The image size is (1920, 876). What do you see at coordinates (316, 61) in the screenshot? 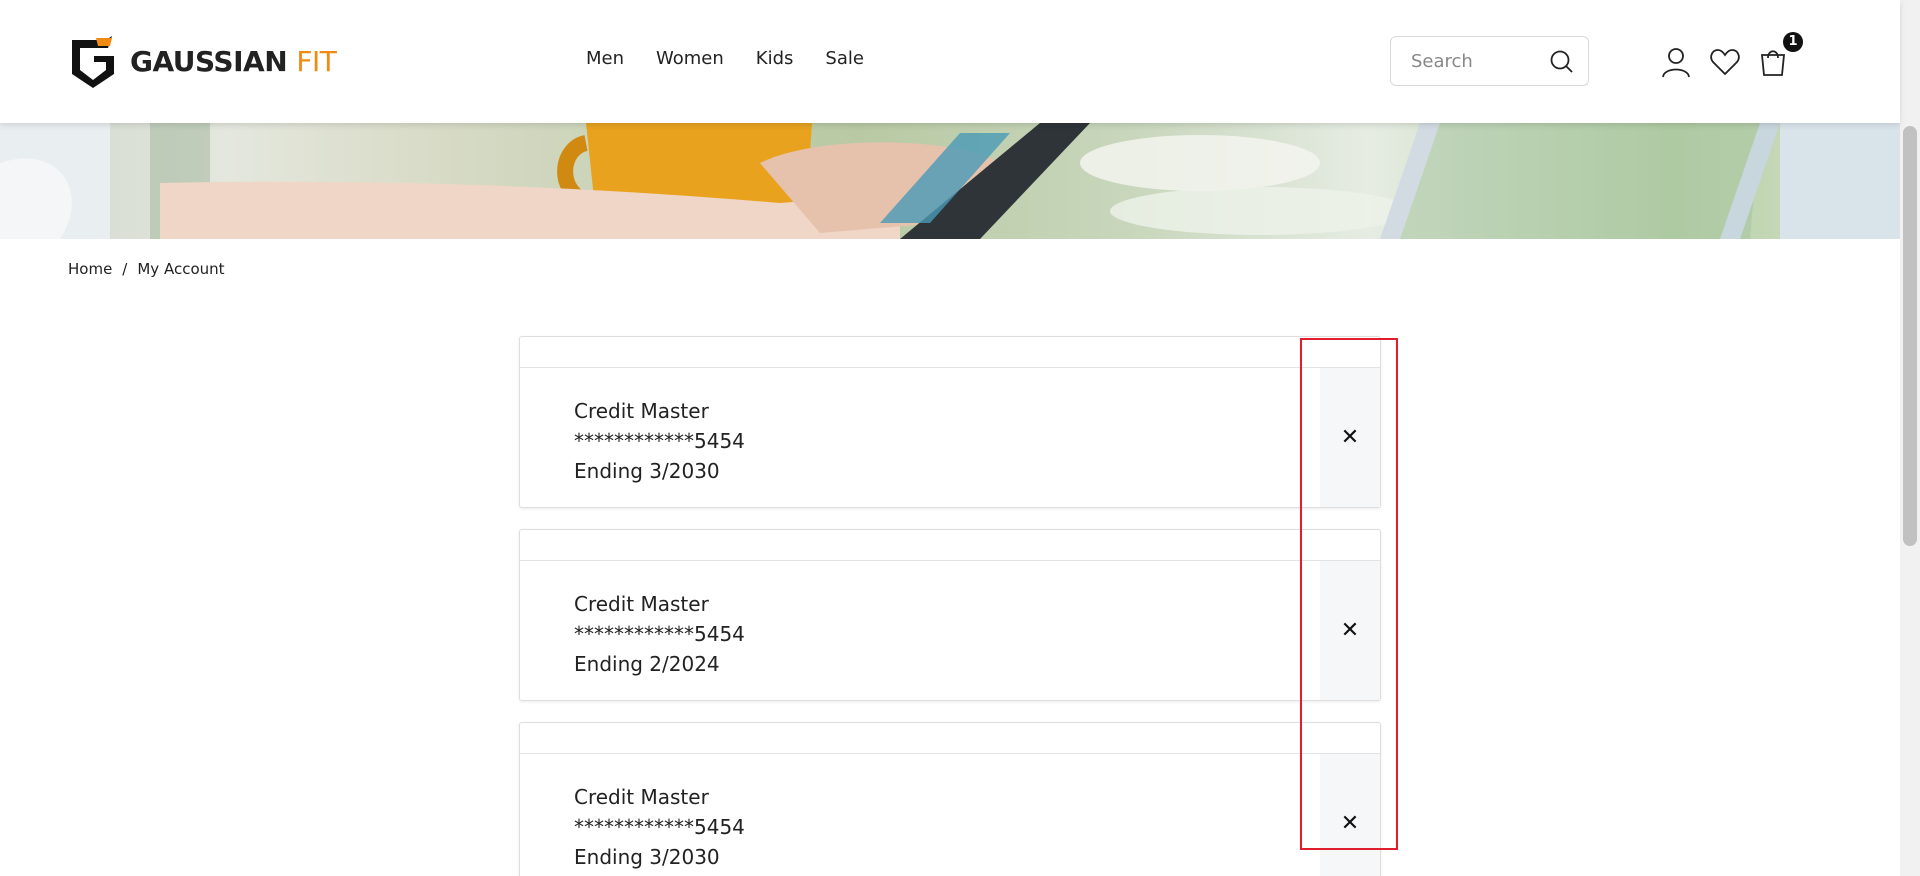
I see `logo-accent: FIT` at bounding box center [316, 61].